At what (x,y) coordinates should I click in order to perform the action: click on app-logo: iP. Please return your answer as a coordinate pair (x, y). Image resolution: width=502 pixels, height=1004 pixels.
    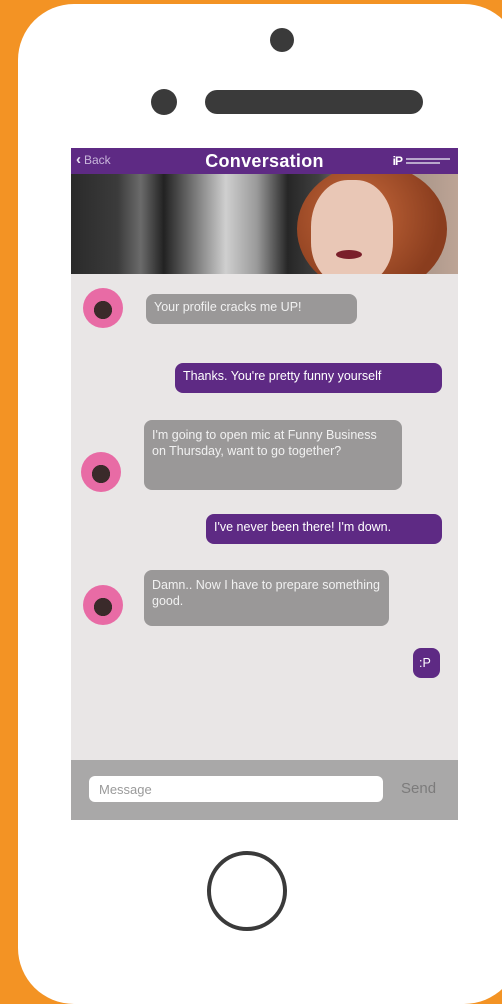
    Looking at the image, I should click on (421, 161).